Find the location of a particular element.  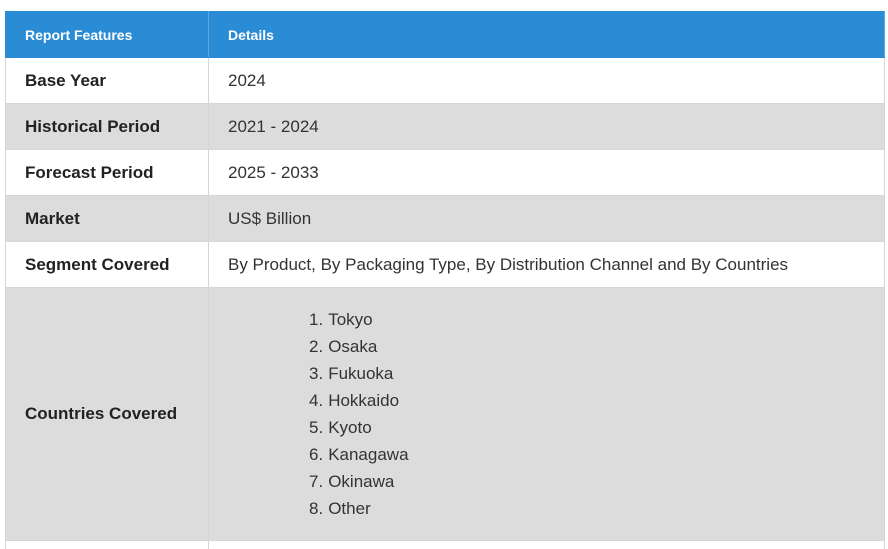

detail-cell: 2024 is located at coordinates (547, 81).